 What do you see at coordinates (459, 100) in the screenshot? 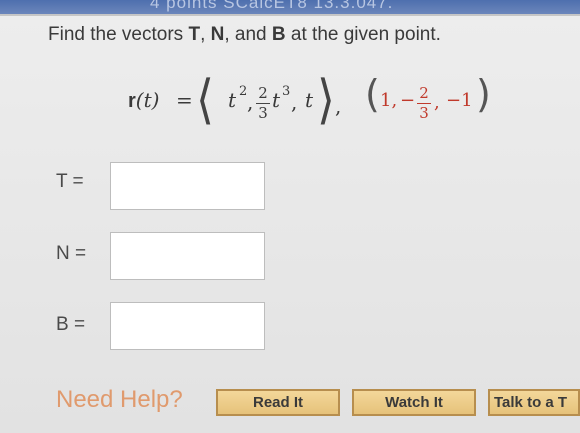
I see `point-z: −1` at bounding box center [459, 100].